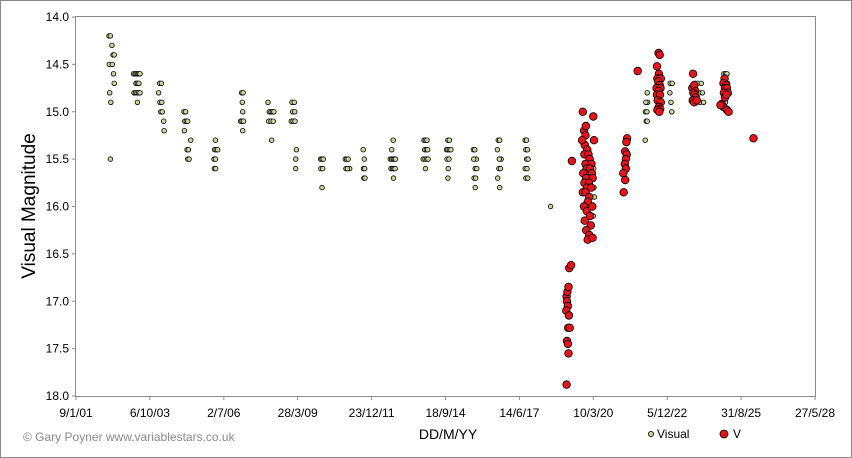 This screenshot has height=458, width=852. I want to click on y-tick-label: 18.0, so click(58, 396).